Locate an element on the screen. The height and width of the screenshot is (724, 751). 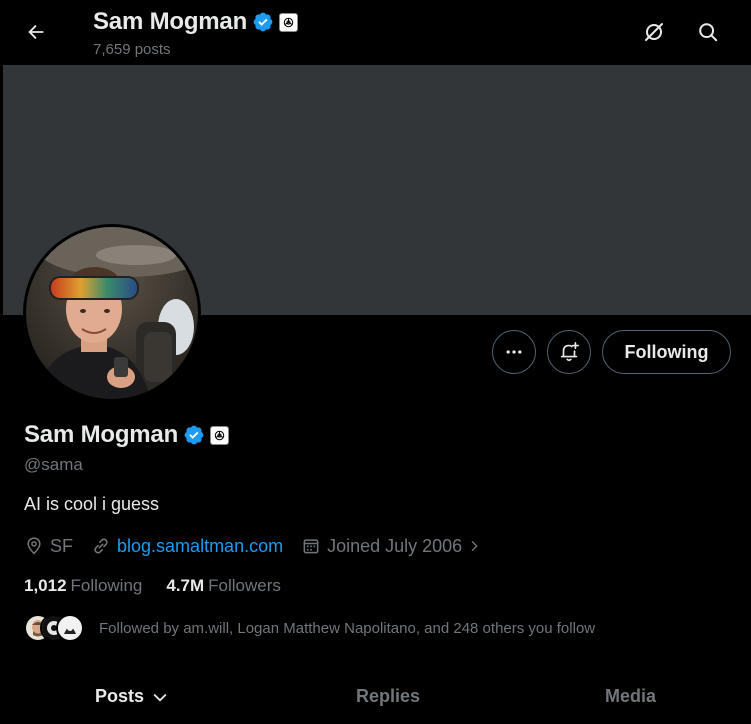
profile-tabs: Posts Replies Media is located at coordinates (375, 698).